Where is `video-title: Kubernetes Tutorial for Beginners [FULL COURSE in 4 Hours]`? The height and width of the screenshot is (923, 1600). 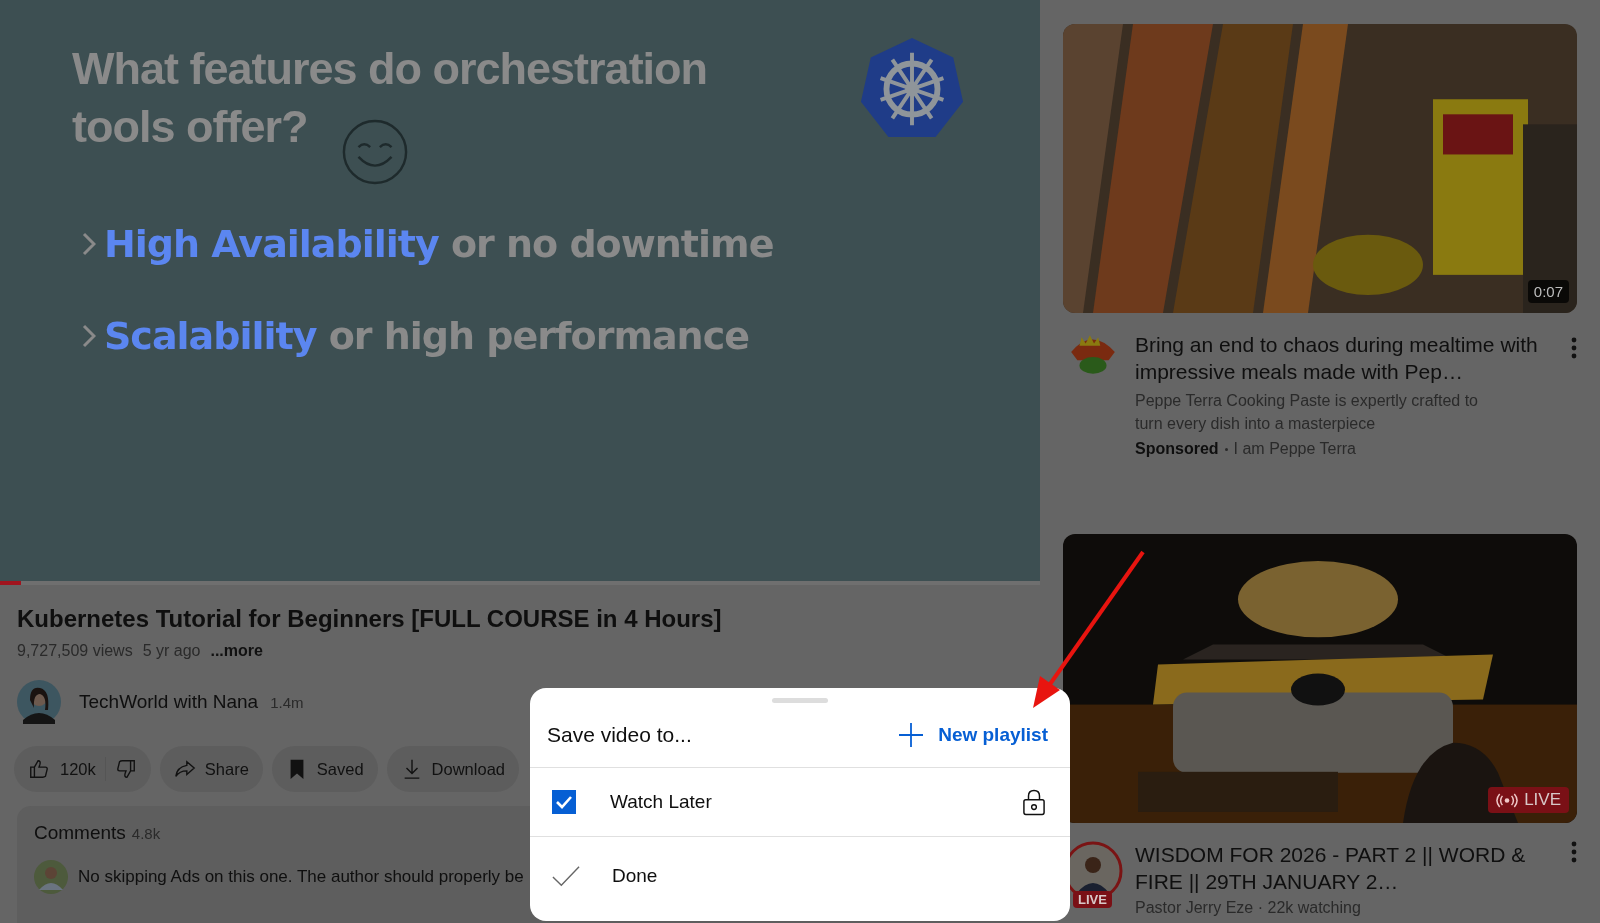
video-title: Kubernetes Tutorial for Beginners [FULL COURSE in 4 Hours] is located at coordinates (370, 619).